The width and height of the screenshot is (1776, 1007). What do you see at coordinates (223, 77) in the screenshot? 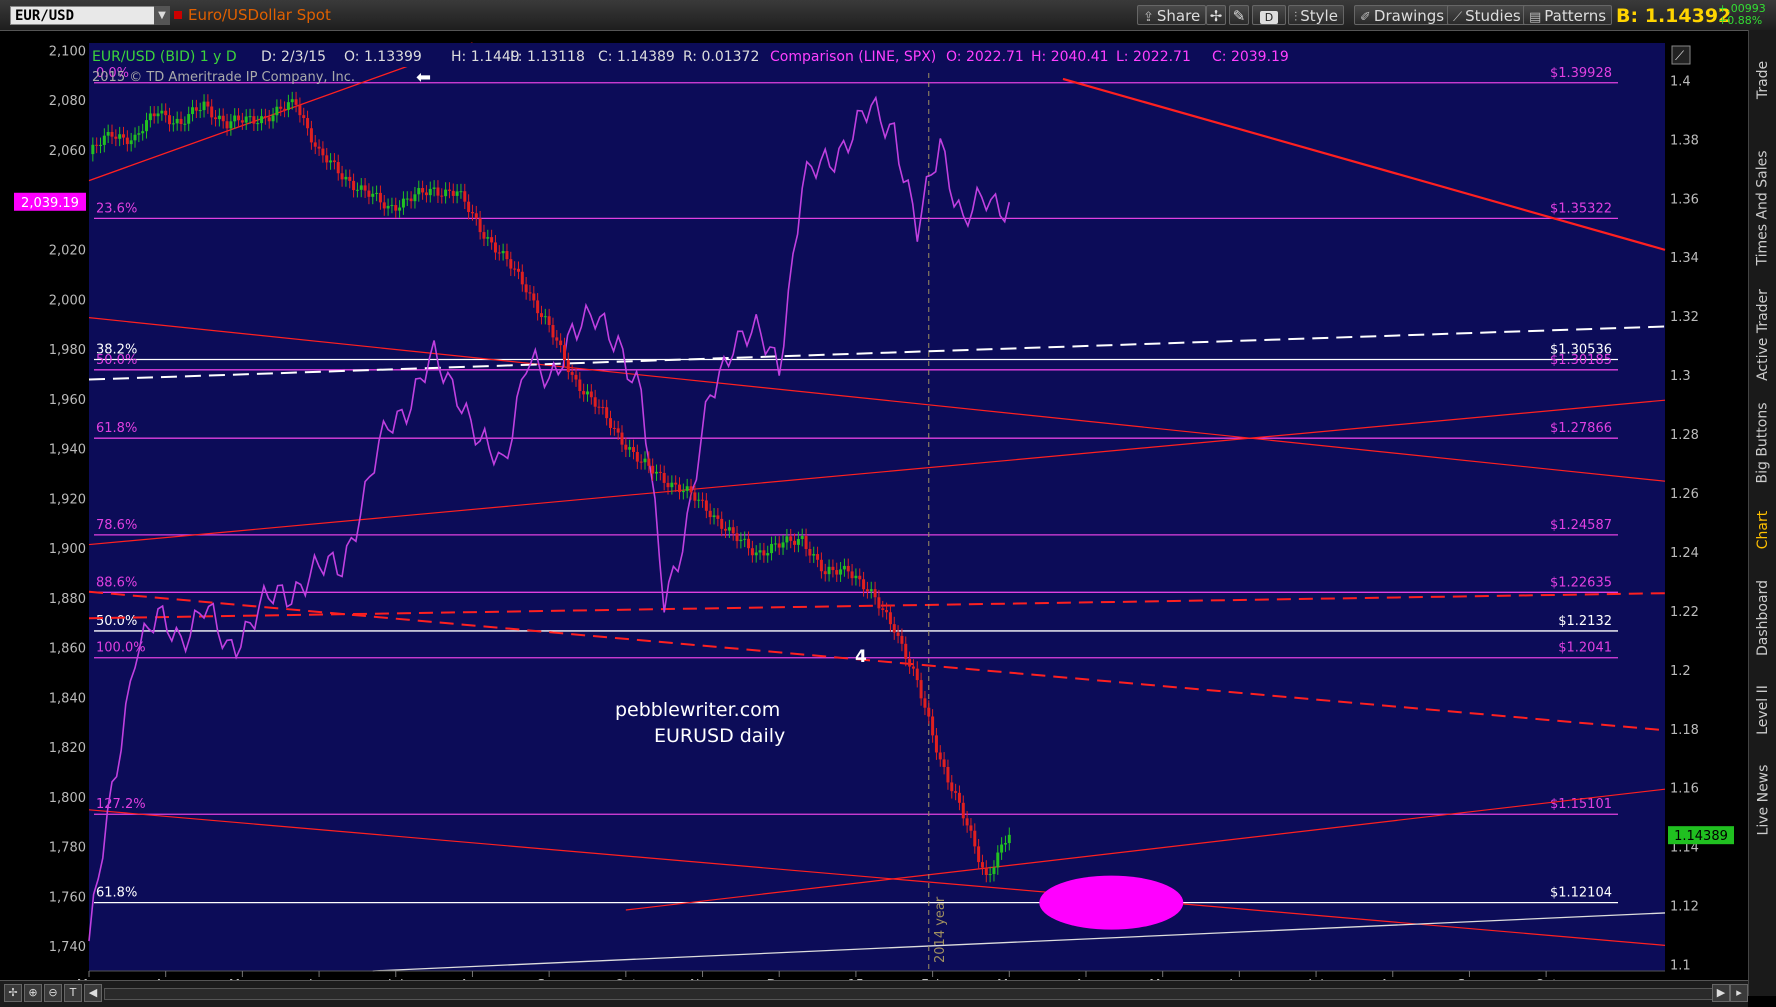
I see `copyright-text: 2015 © TD Ameritrade IP Company, Inc.` at bounding box center [223, 77].